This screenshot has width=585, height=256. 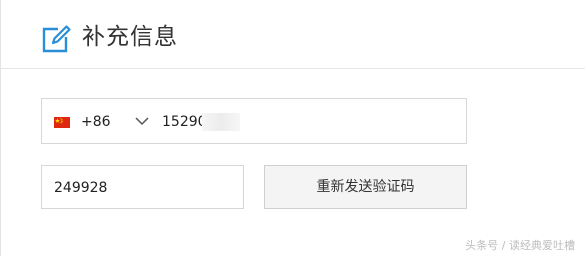 I want to click on watermark: 头条号 / 读经典爱吐槽, so click(x=520, y=245).